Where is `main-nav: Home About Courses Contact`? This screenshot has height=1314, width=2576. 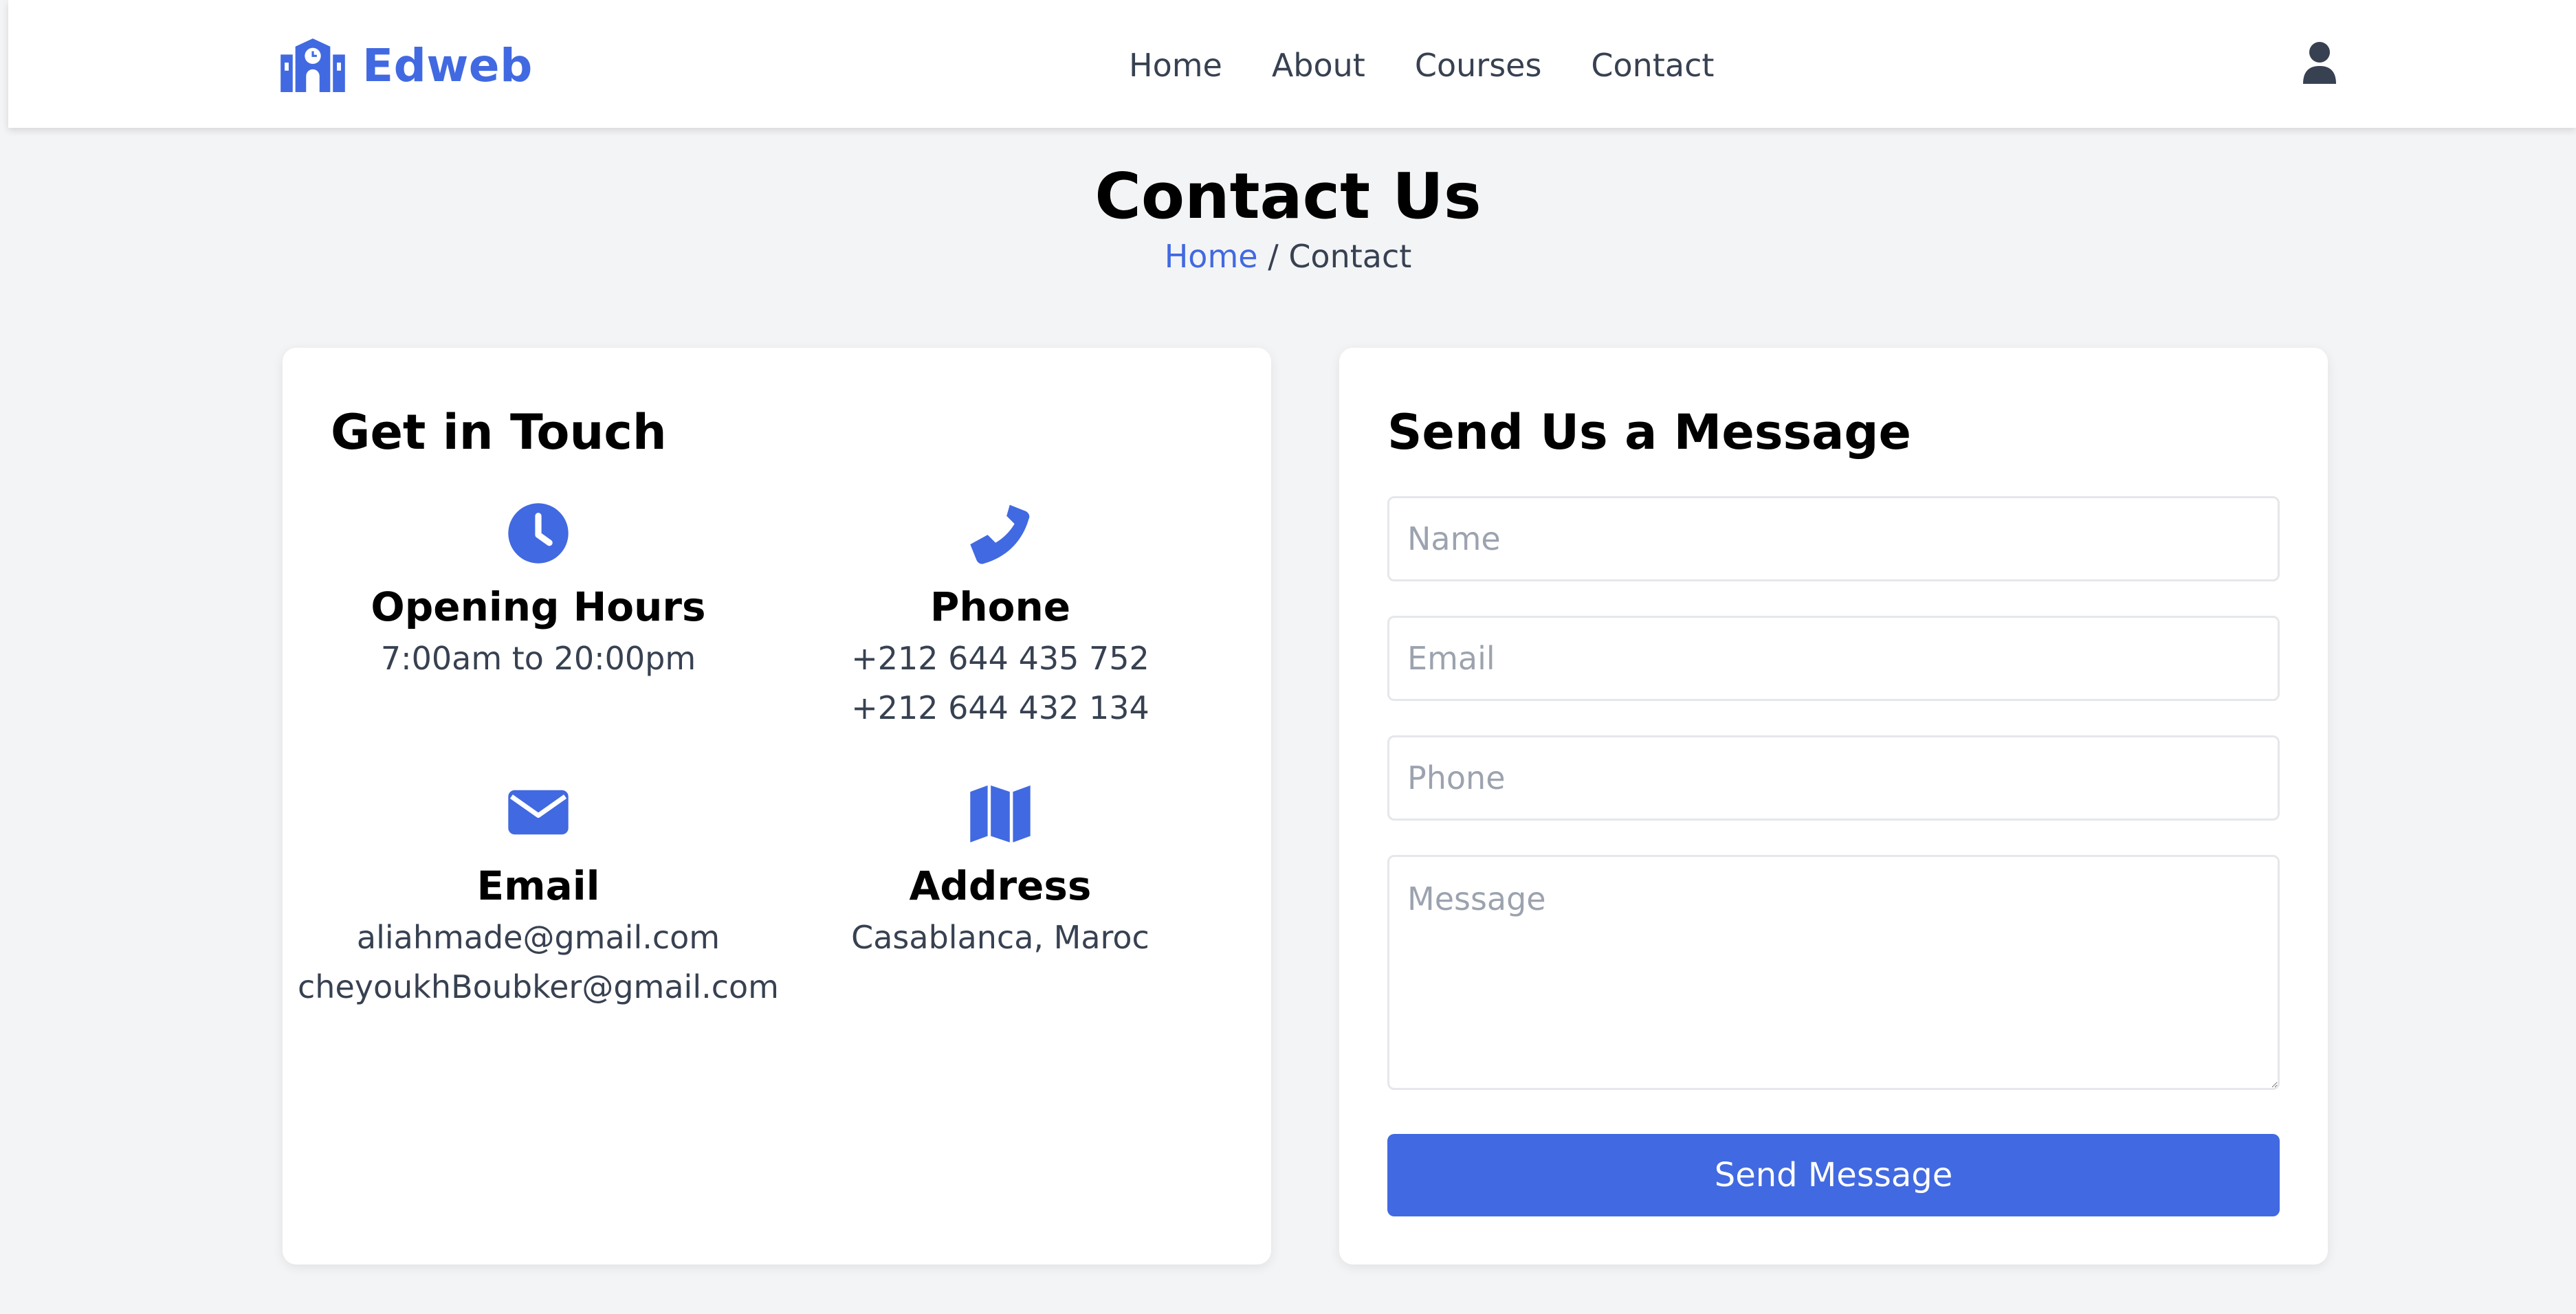
main-nav: Home About Courses Contact is located at coordinates (1421, 65).